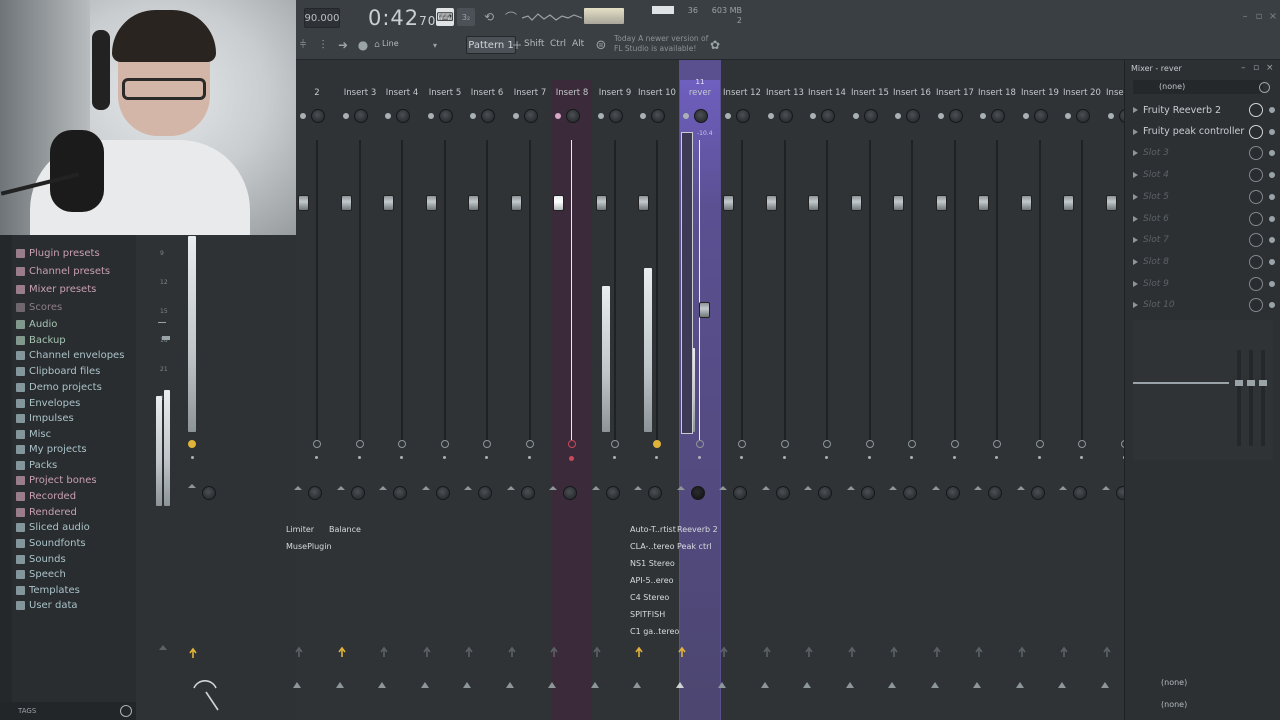 The width and height of the screenshot is (1280, 720). I want to click on mixer-strip: Insert 6, so click(485, 390).